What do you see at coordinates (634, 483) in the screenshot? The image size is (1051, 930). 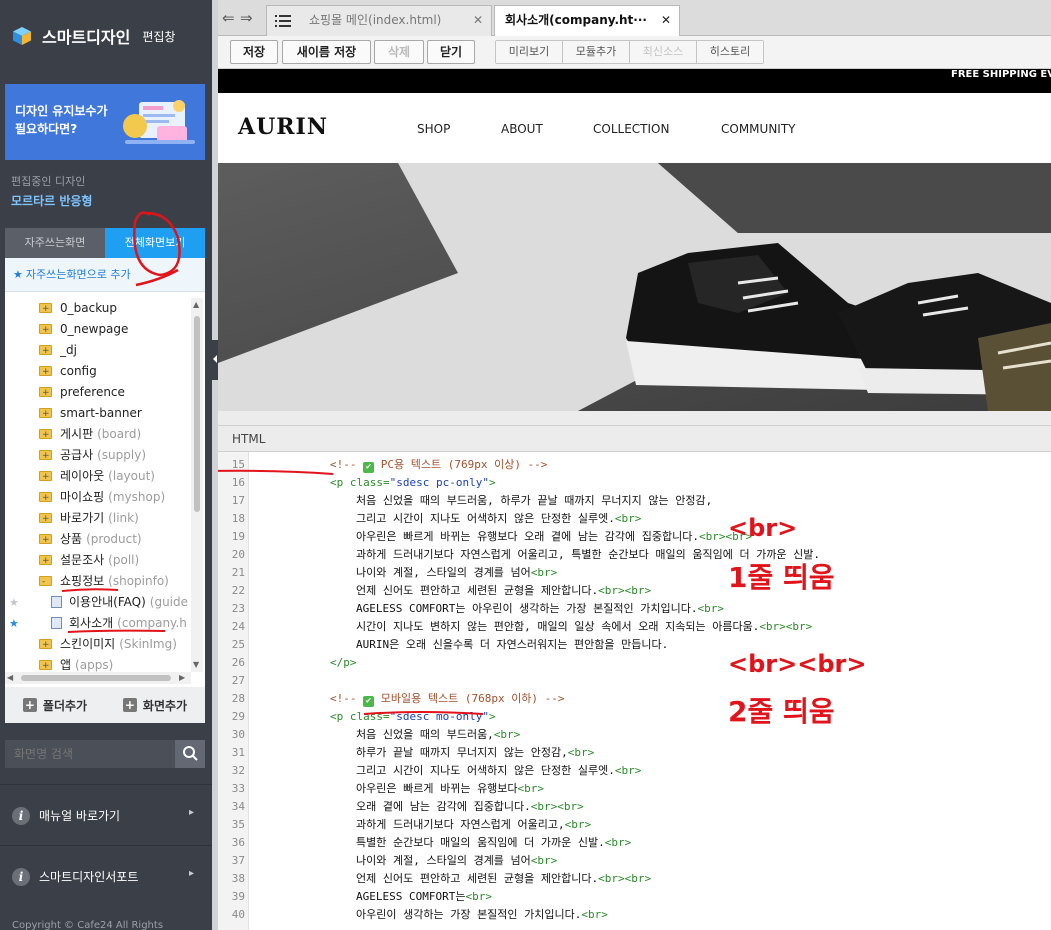 I see `code-line: 16 <p class="sdesc pc-only">` at bounding box center [634, 483].